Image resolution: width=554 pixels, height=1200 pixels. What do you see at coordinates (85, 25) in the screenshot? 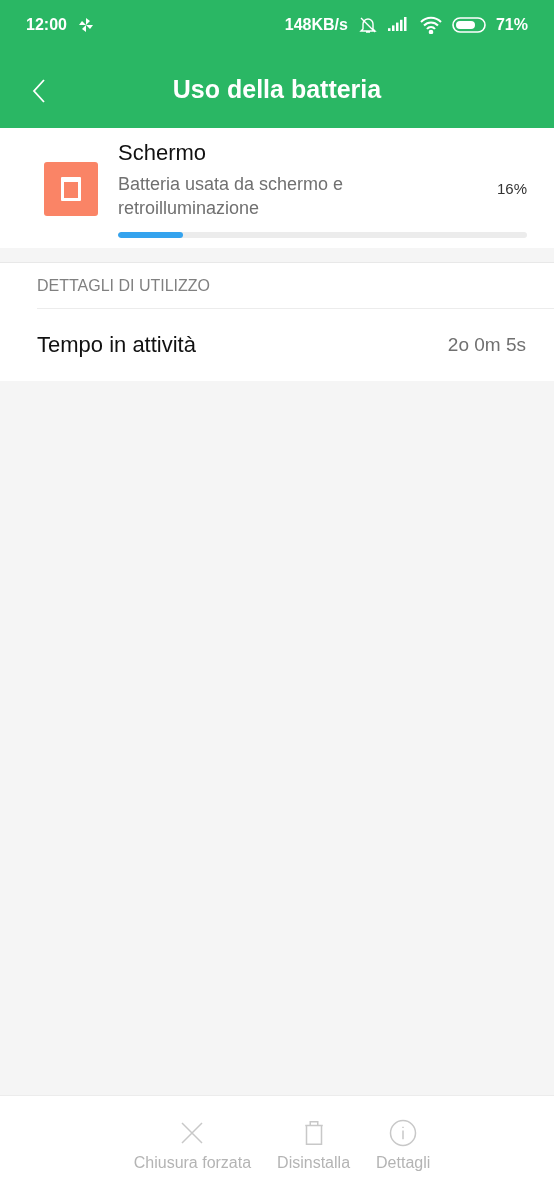
I see `pinwheel-icon` at bounding box center [85, 25].